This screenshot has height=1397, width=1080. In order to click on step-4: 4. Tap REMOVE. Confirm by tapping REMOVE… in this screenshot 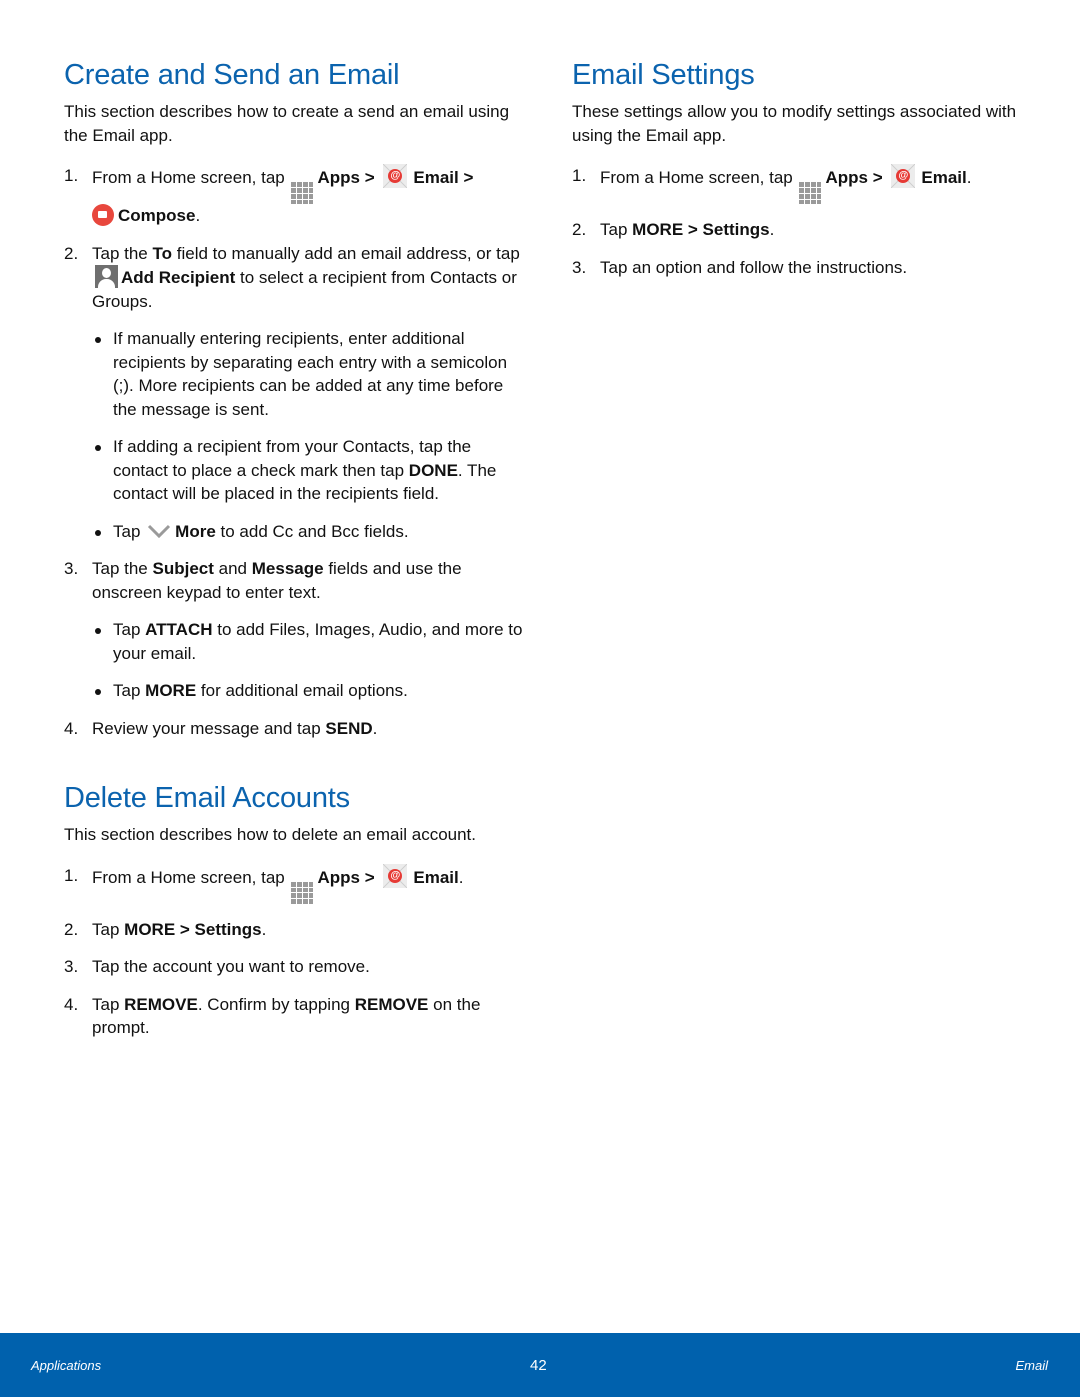, I will do `click(272, 1016)`.